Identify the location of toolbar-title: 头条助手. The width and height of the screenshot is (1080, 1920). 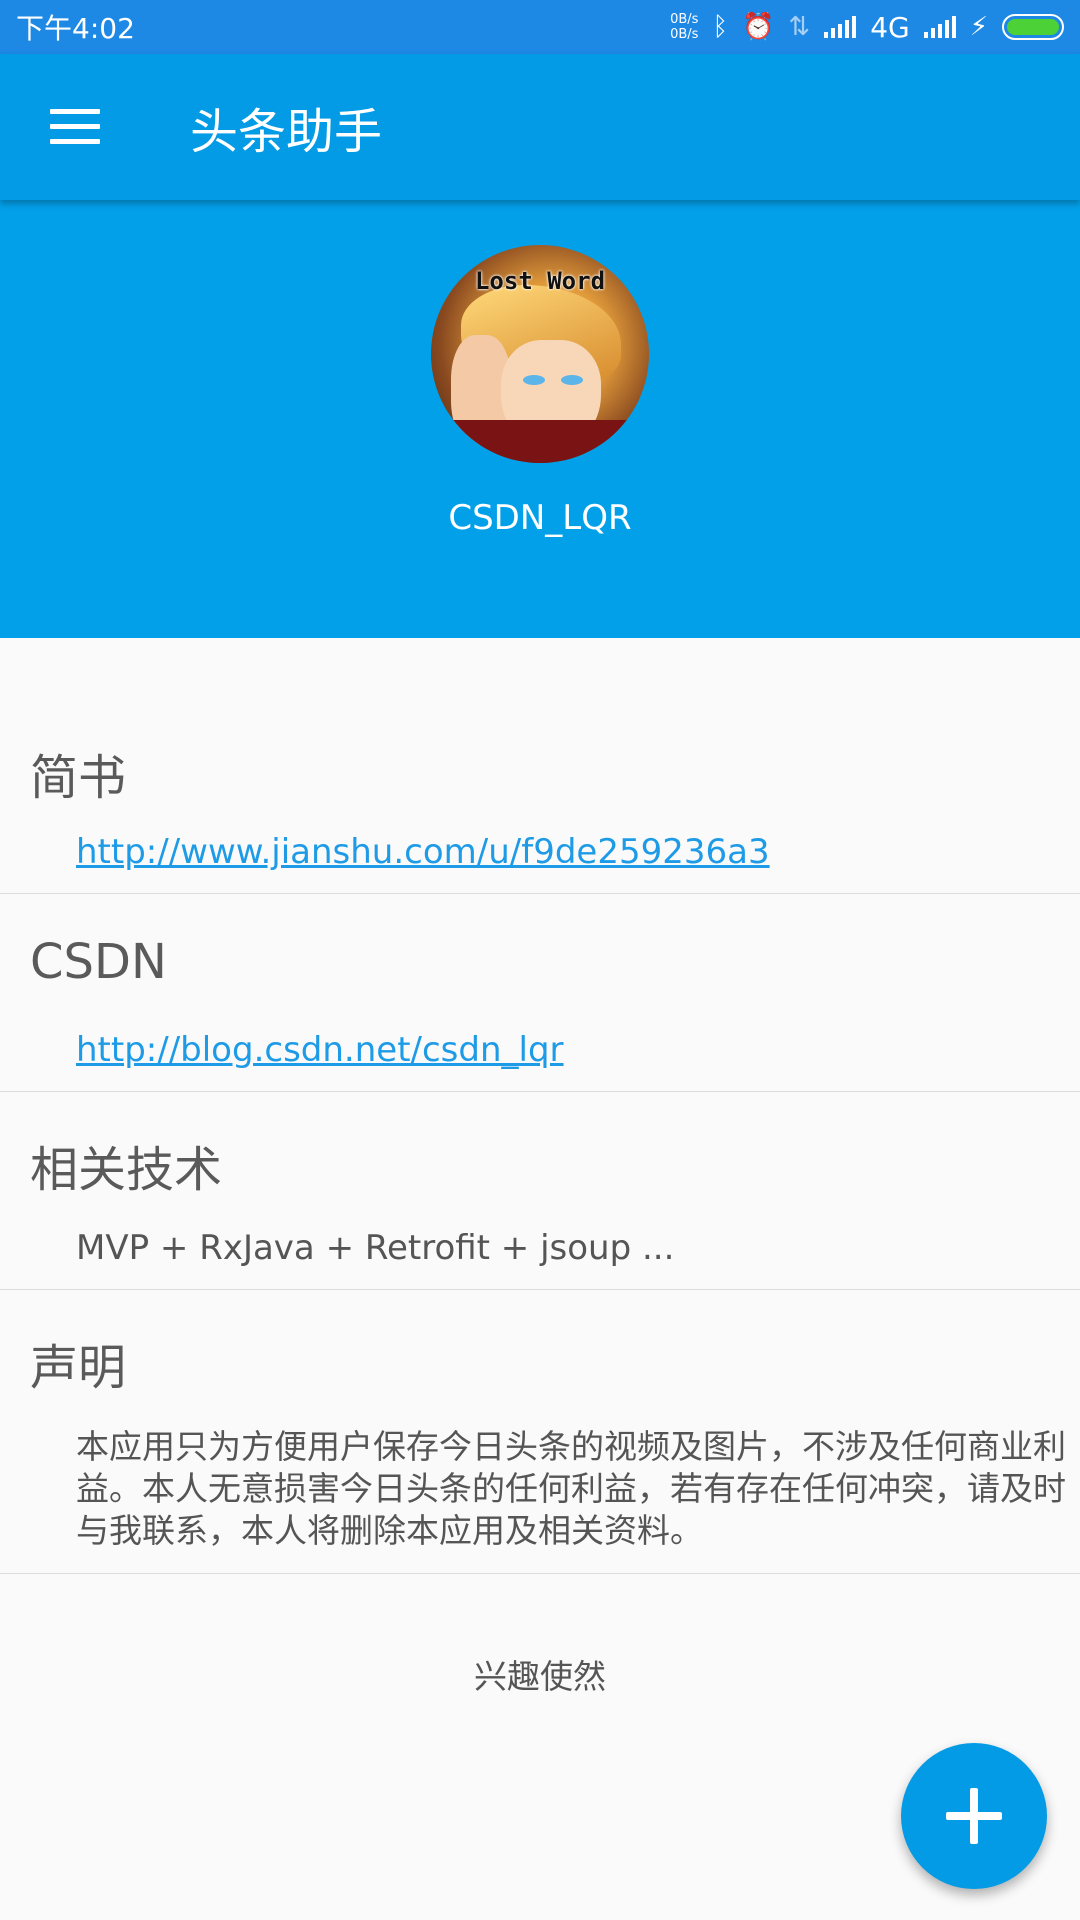
(286, 132).